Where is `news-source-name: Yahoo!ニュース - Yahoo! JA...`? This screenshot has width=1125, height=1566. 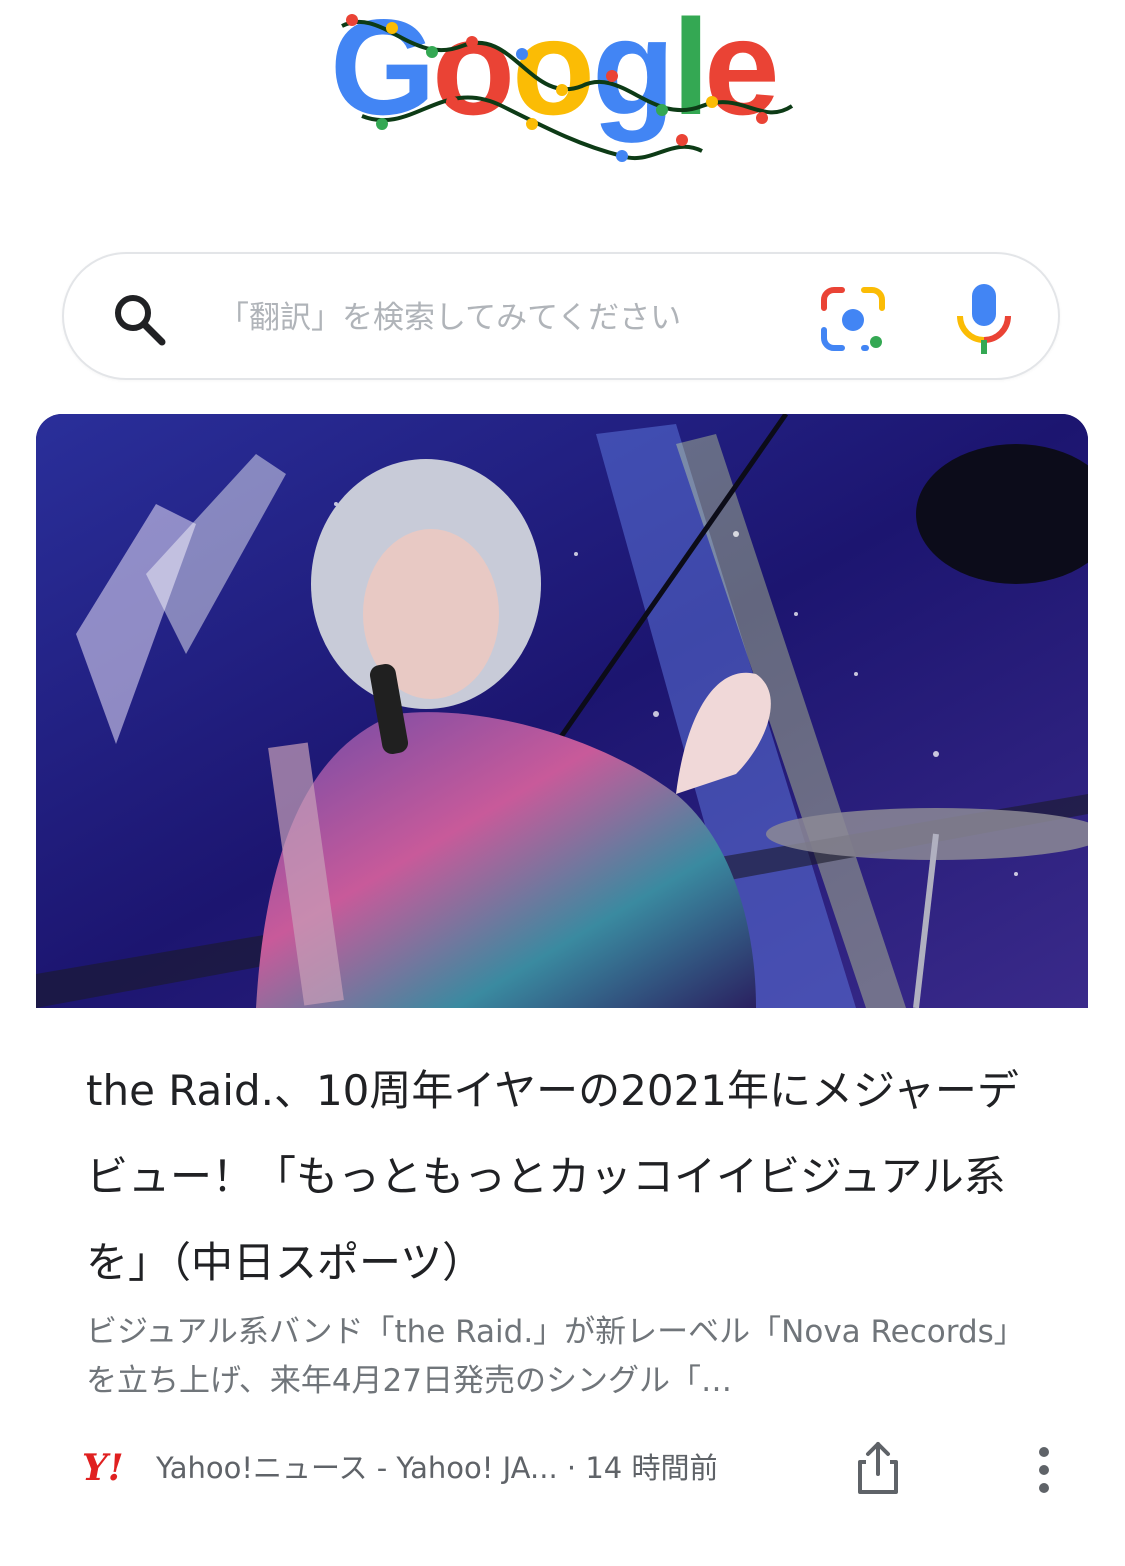
news-source-name: Yahoo!ニュース - Yahoo! JA... is located at coordinates (357, 1468).